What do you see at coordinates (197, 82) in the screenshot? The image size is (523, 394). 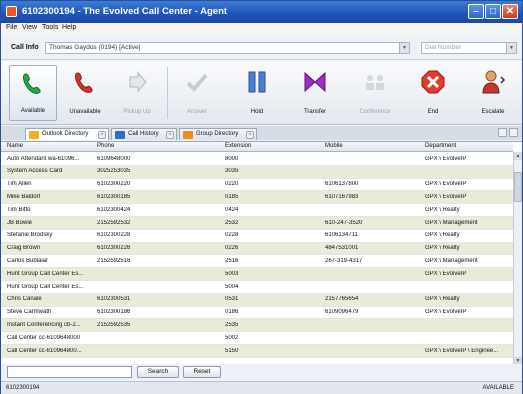 I see `checkmark-icon` at bounding box center [197, 82].